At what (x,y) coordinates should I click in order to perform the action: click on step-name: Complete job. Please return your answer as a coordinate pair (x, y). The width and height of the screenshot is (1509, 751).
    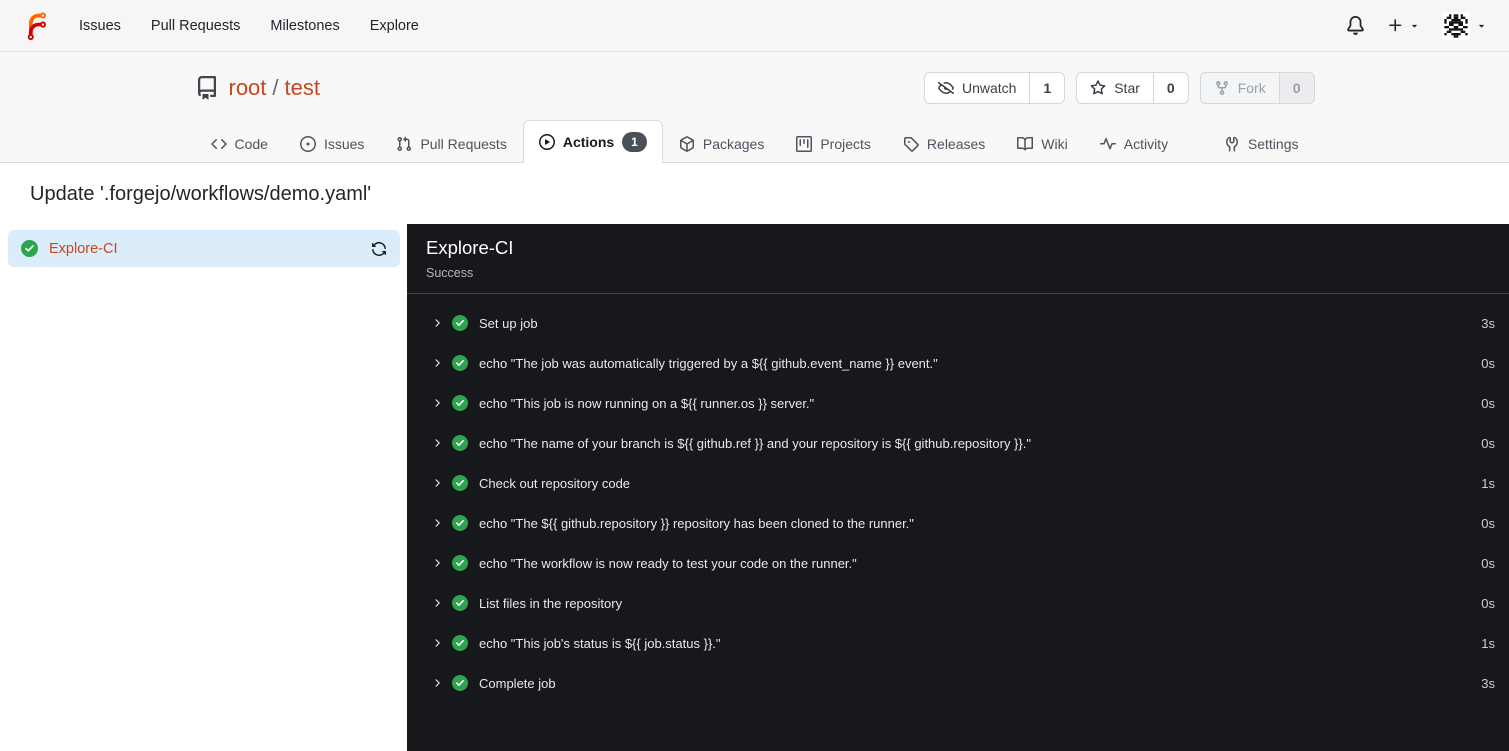
    Looking at the image, I should click on (517, 683).